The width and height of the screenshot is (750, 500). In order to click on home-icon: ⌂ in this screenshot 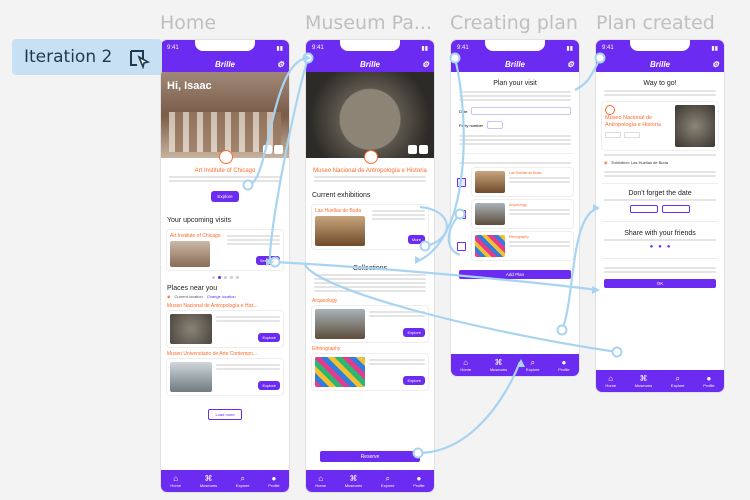, I will do `click(611, 378)`.